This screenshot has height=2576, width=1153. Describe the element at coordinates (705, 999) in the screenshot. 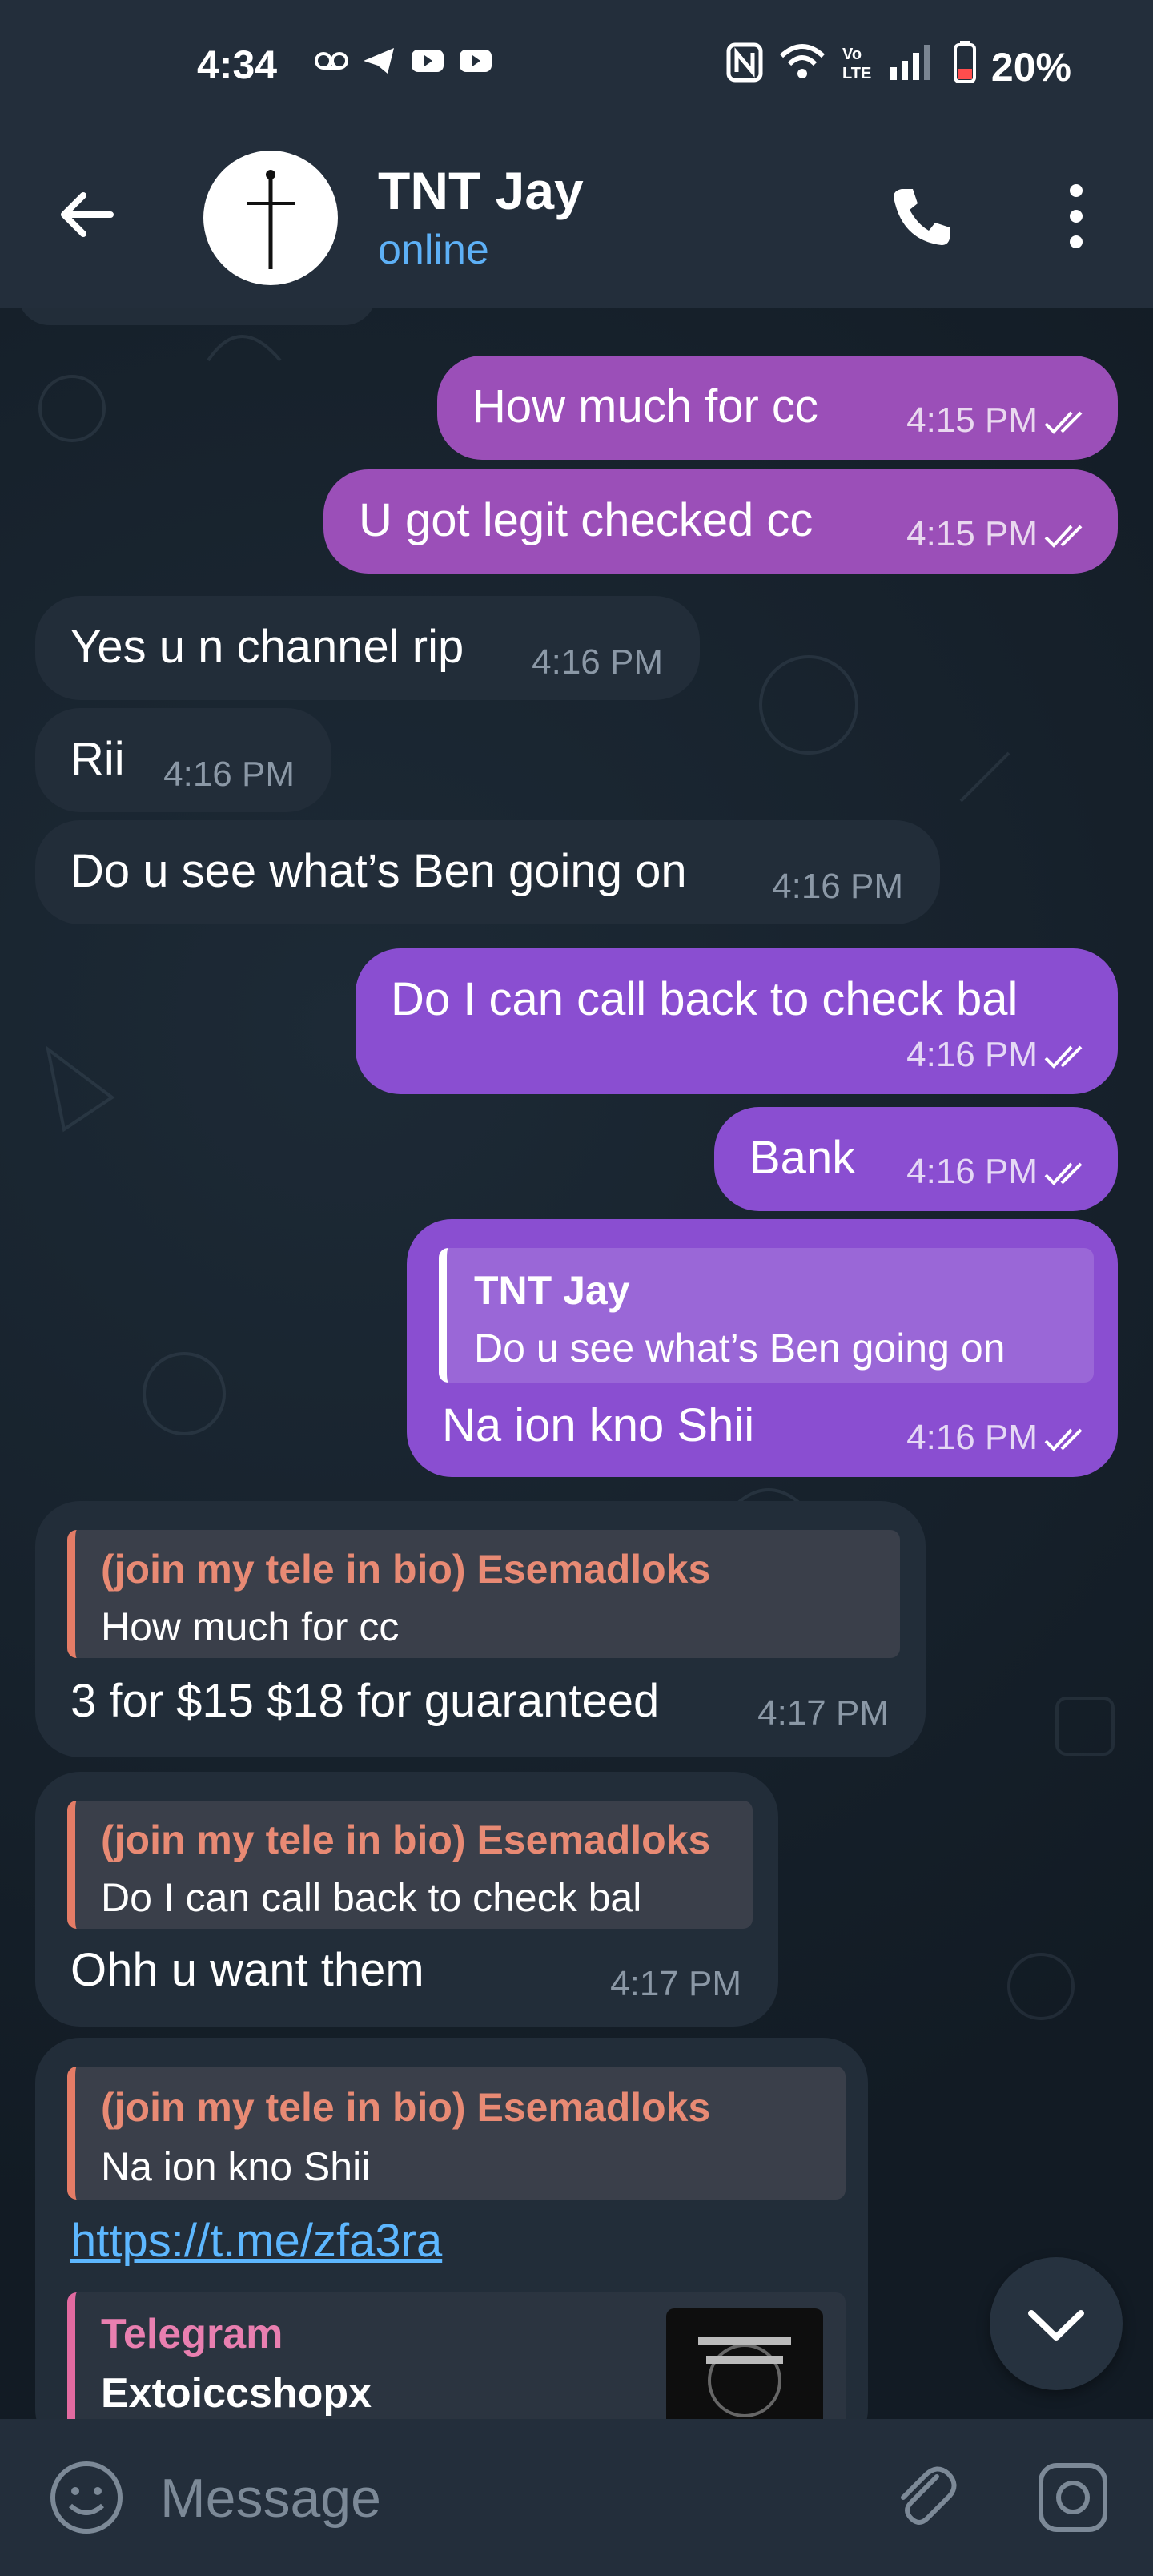

I see `message-text: Do I can call back to check bal` at that location.